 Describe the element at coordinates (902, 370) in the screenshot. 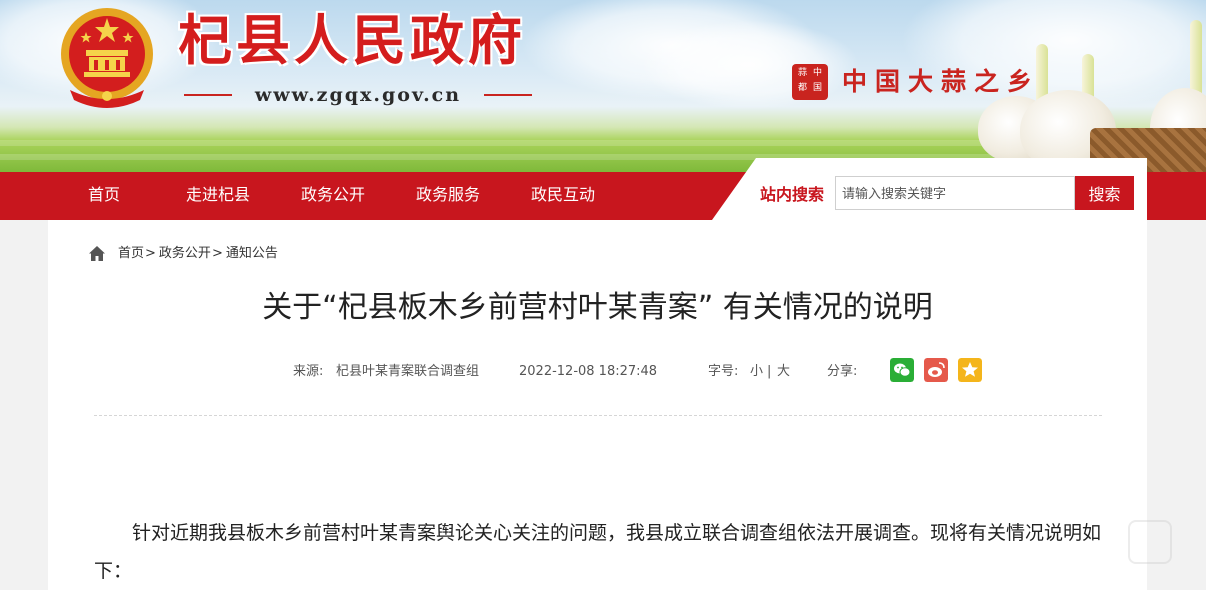

I see `wechat-icon` at that location.